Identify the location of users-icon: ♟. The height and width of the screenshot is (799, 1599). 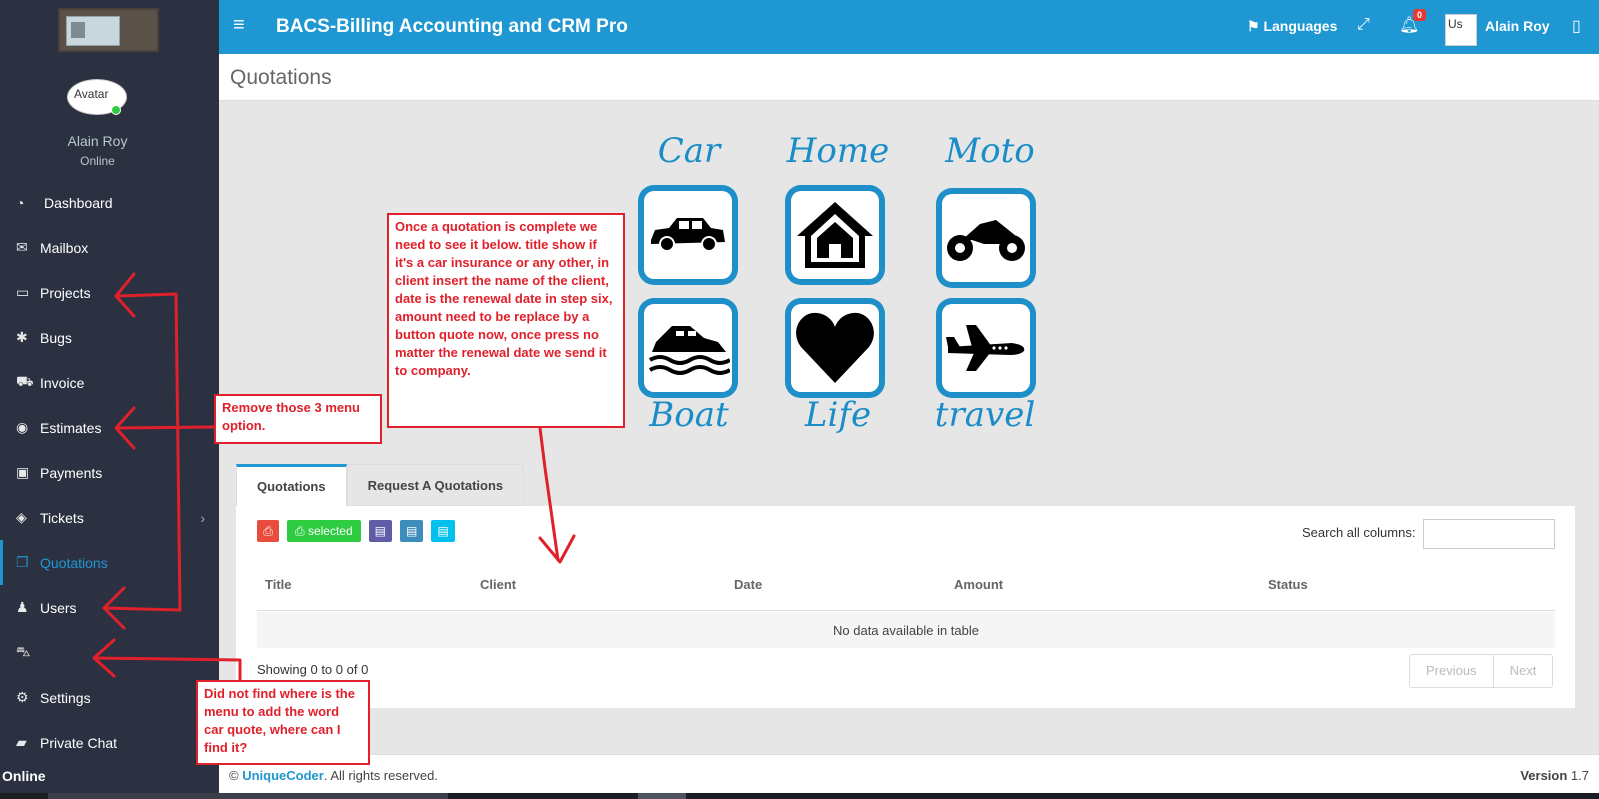
(22, 607).